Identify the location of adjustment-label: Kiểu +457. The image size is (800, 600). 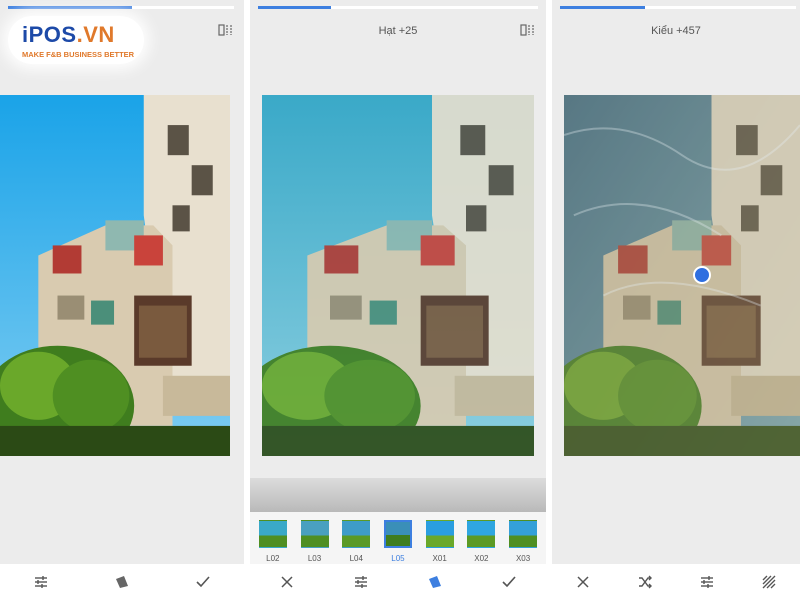
(676, 31).